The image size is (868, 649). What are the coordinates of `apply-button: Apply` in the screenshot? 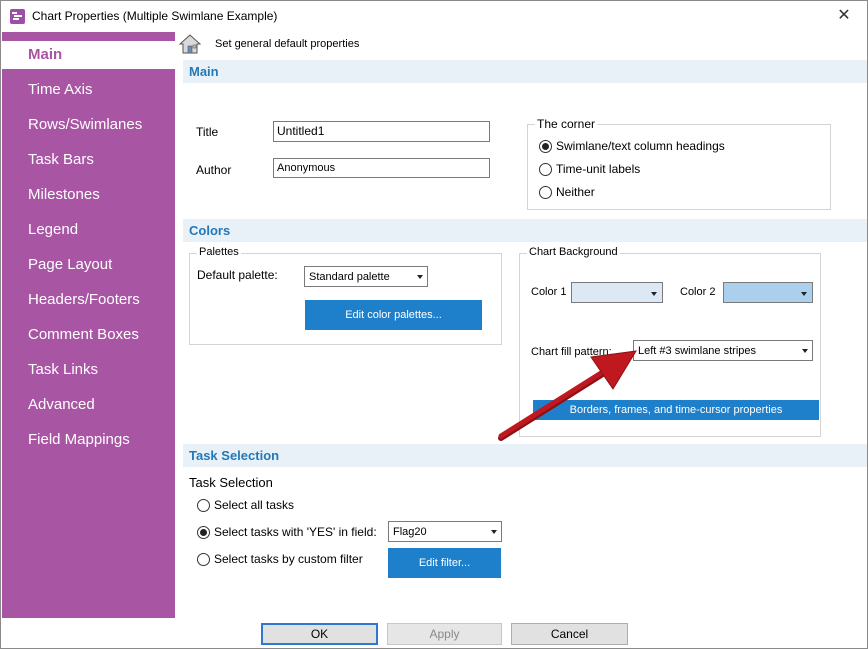 It's located at (444, 634).